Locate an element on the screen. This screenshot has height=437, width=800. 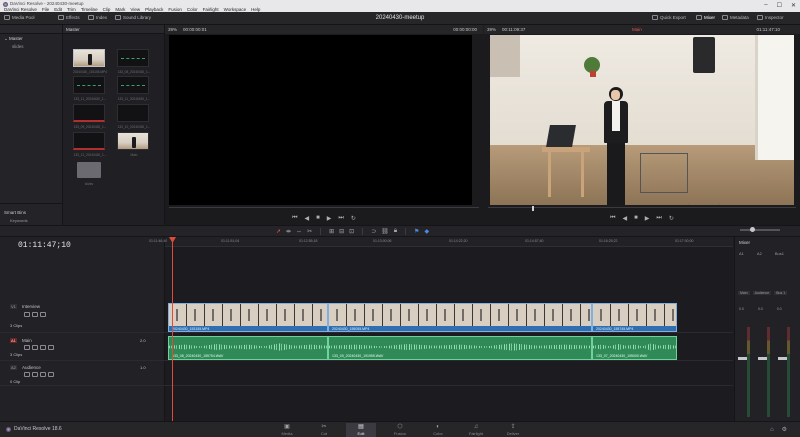
track-name: Audience is located at coordinates (31, 367).